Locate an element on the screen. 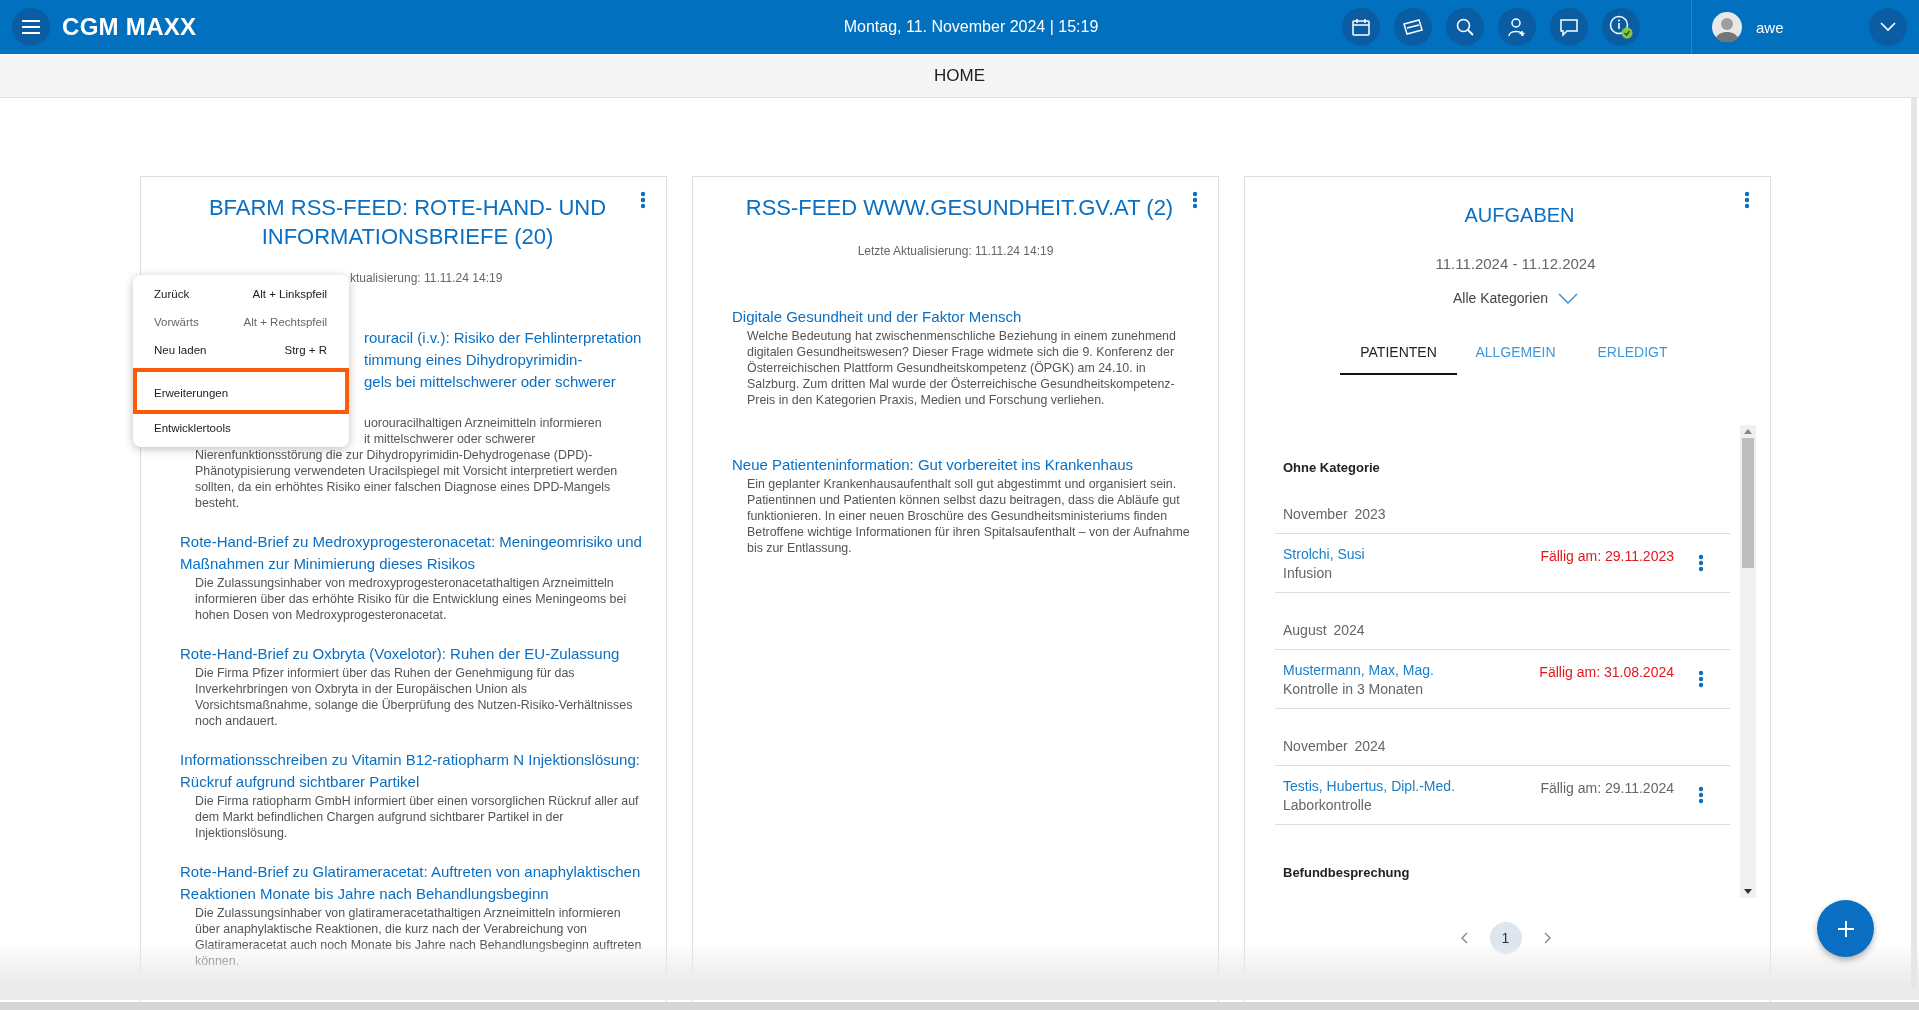 The width and height of the screenshot is (1919, 1010). calendar-button is located at coordinates (1361, 27).